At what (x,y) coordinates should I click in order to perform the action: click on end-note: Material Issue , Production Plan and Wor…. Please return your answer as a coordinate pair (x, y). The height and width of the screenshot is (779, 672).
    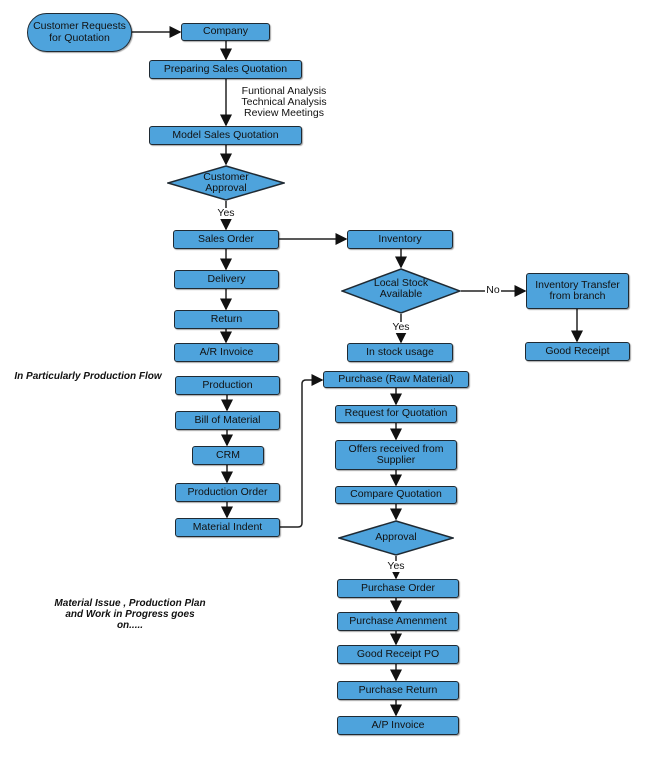
    Looking at the image, I should click on (130, 614).